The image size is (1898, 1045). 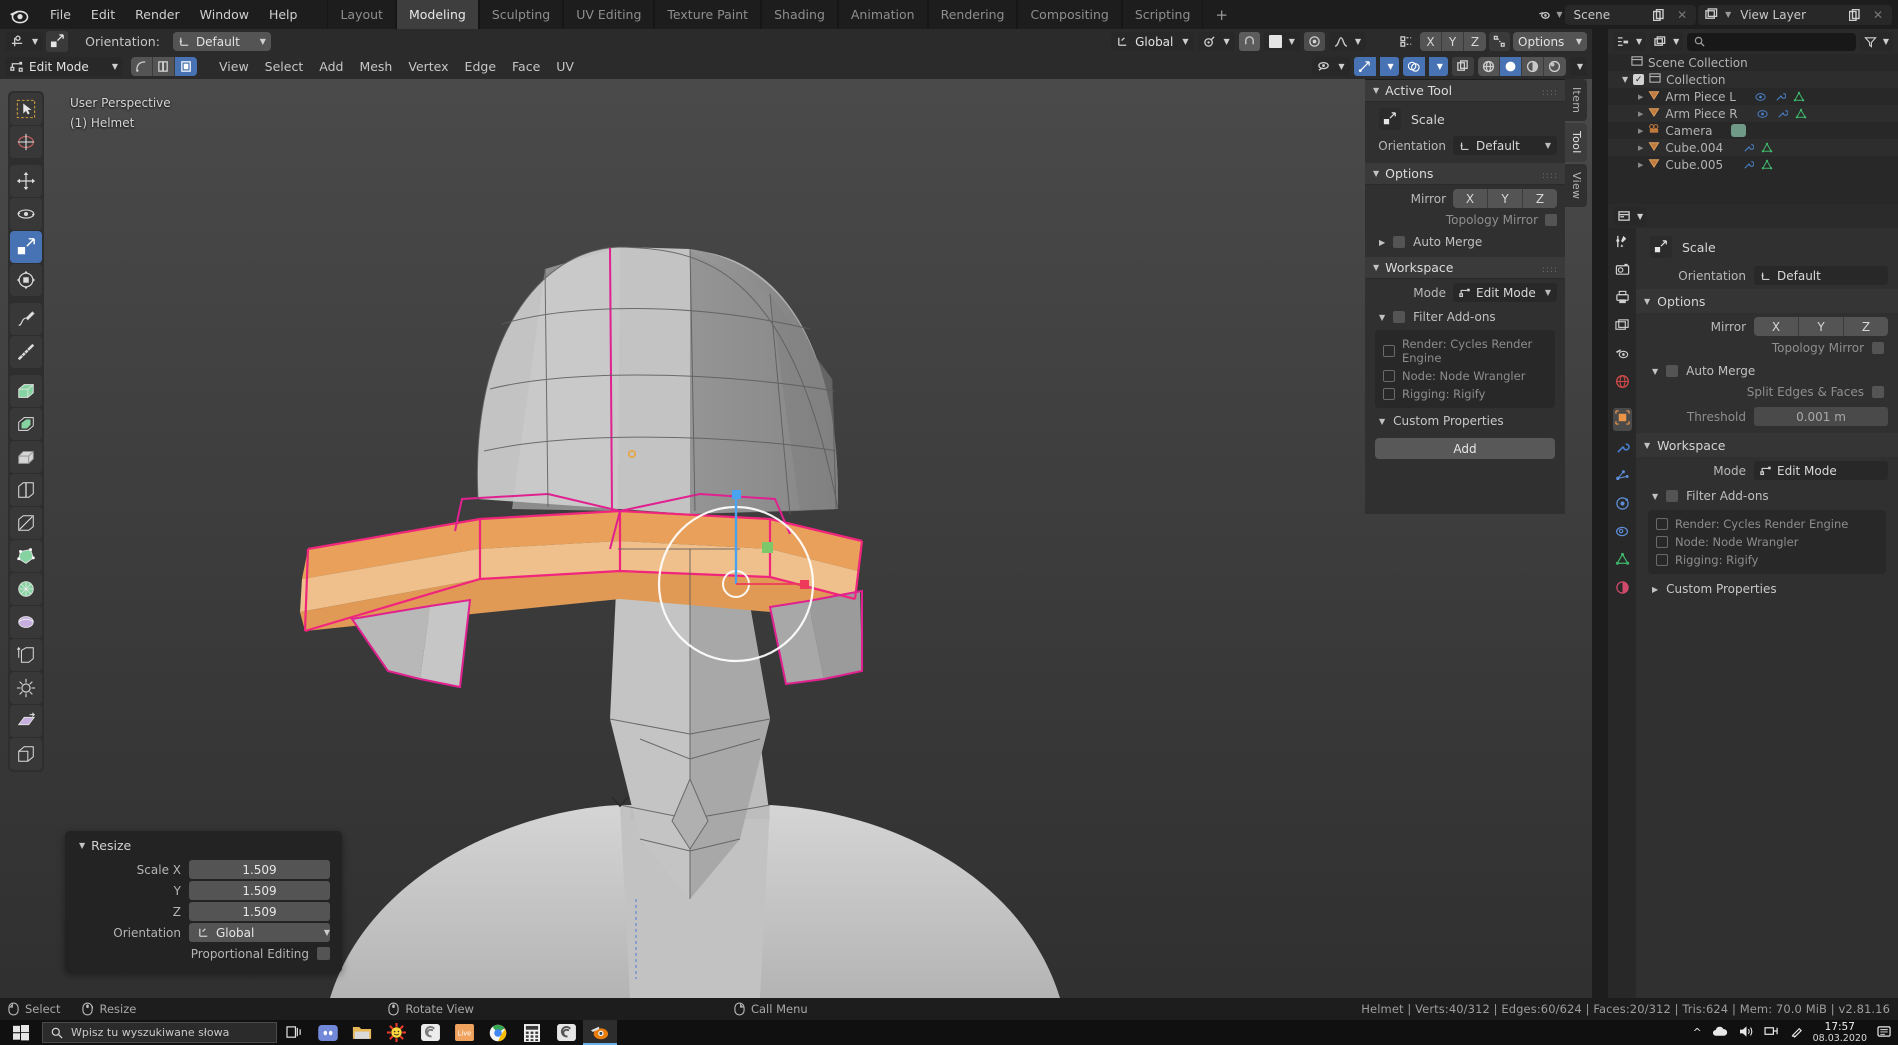 What do you see at coordinates (26, 214) in the screenshot?
I see `rotate-tool` at bounding box center [26, 214].